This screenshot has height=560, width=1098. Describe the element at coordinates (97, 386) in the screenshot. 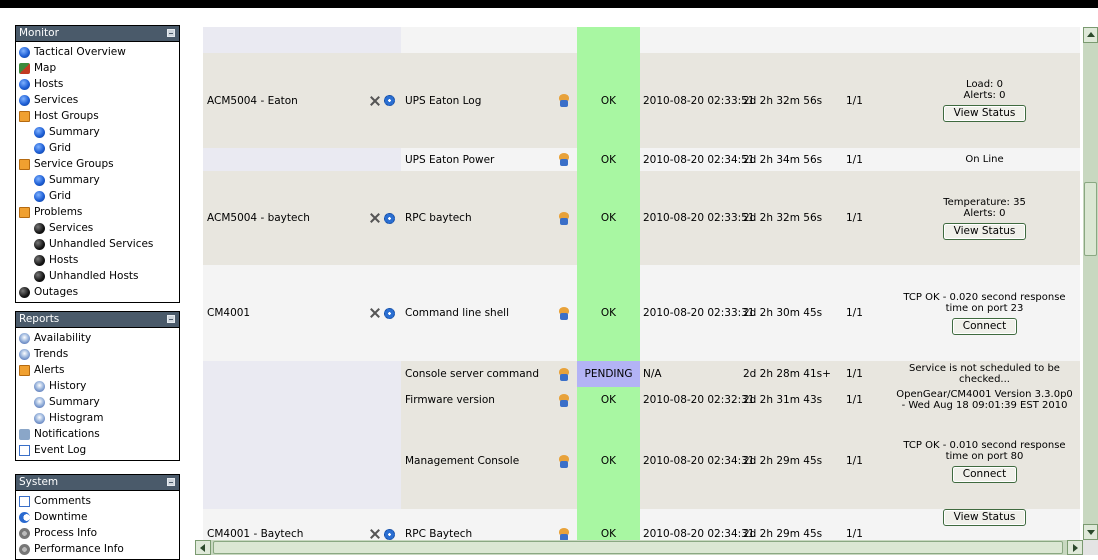

I see `nav-item-history: History` at that location.